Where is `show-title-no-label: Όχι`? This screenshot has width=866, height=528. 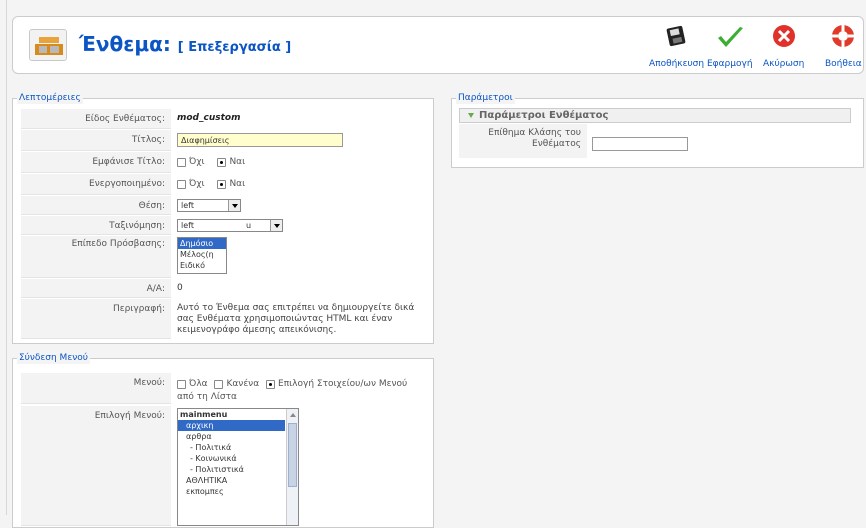 show-title-no-label: Όχι is located at coordinates (197, 162).